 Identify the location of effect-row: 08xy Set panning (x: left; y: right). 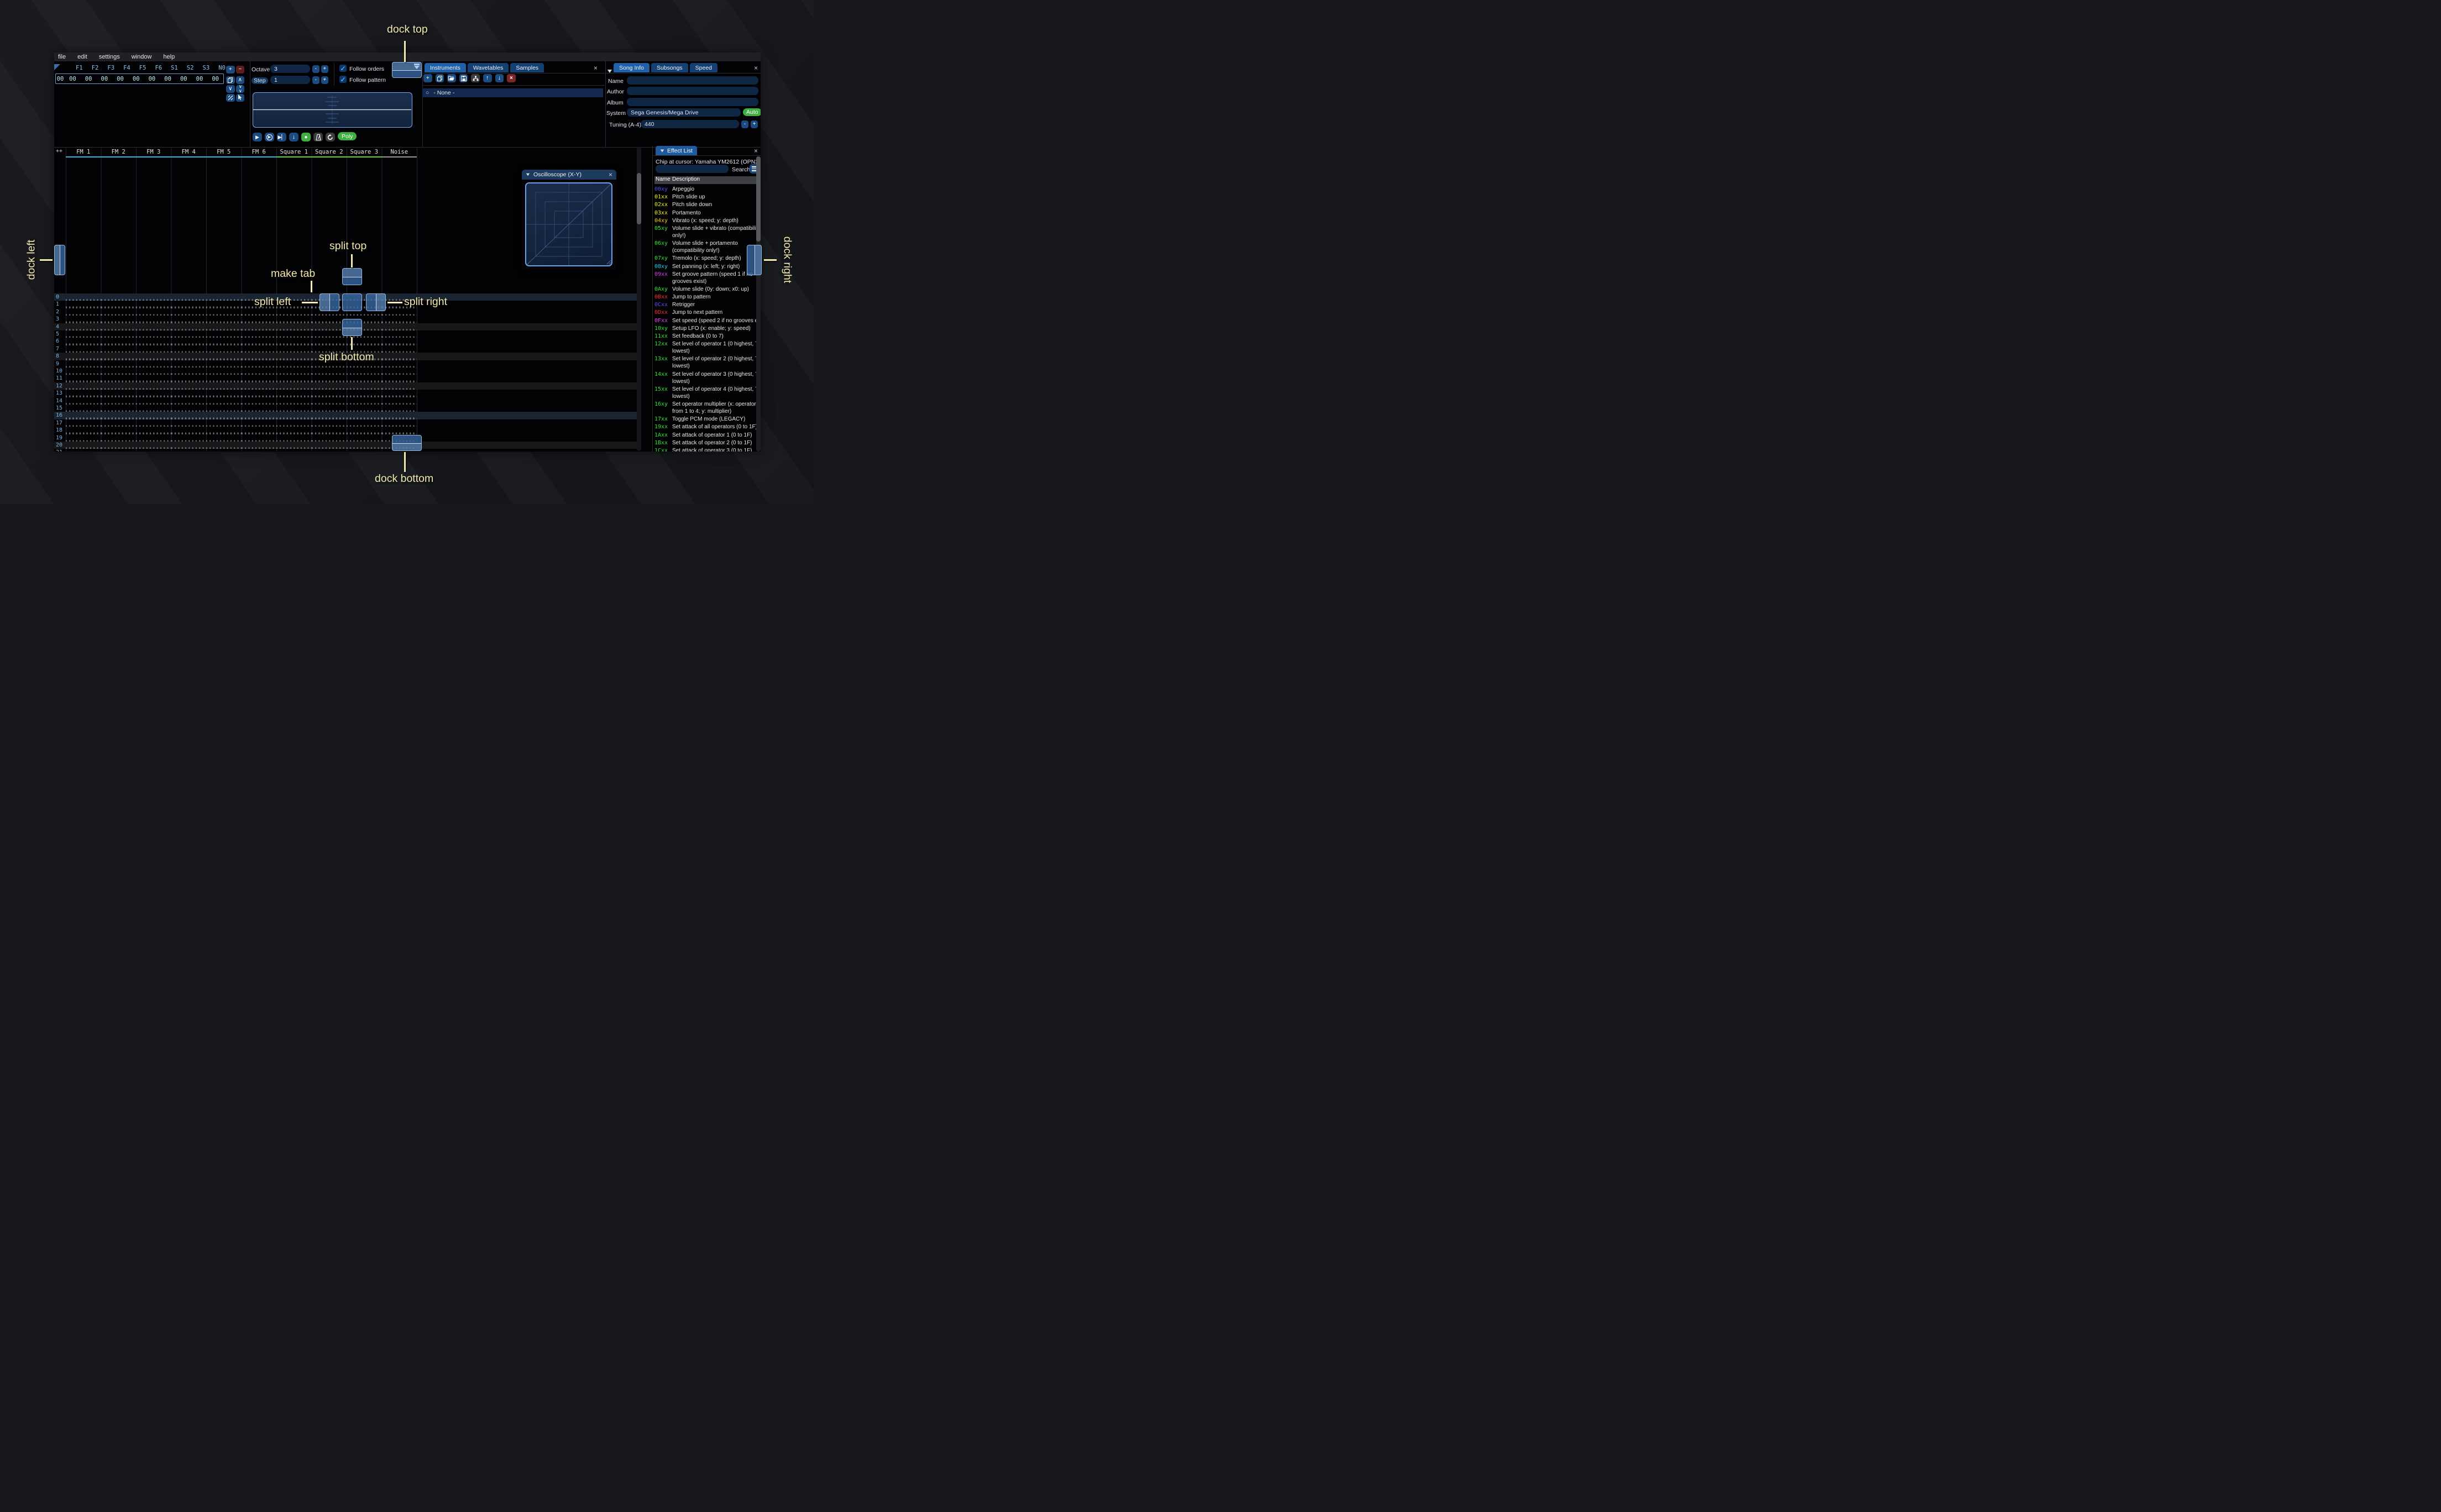
(705, 266).